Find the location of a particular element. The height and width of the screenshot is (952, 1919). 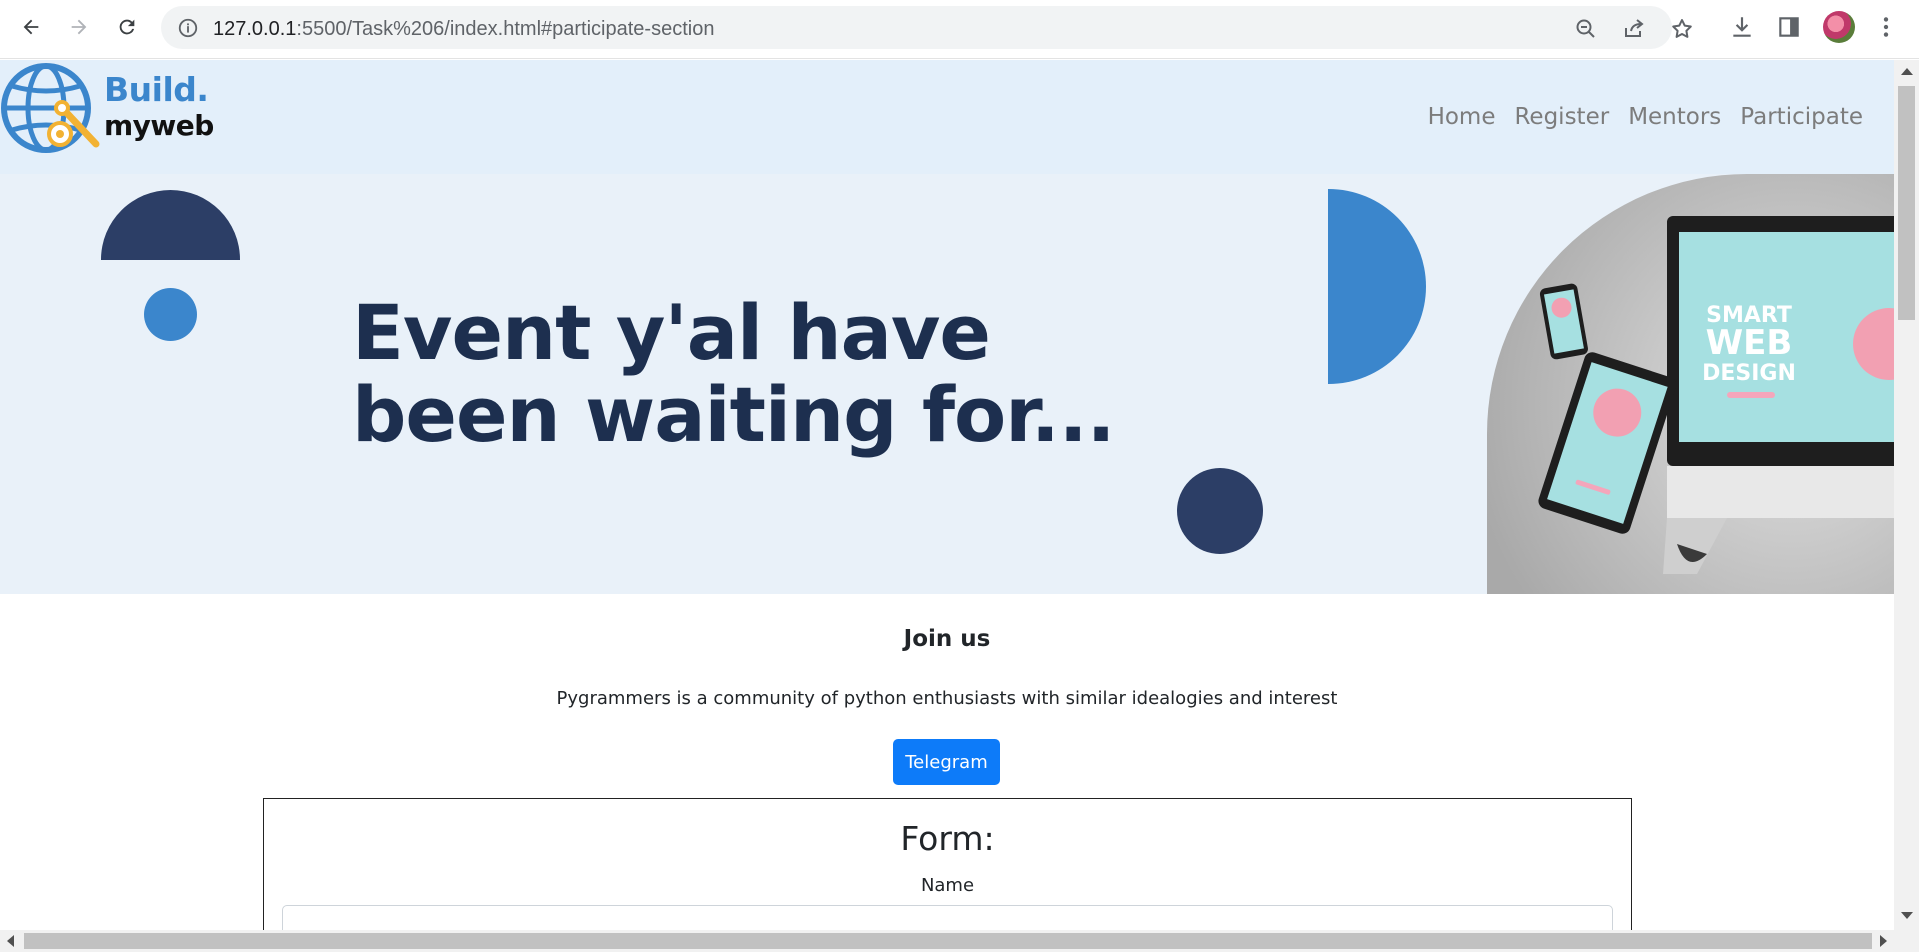

logo-text-myweb: myweb is located at coordinates (159, 125).